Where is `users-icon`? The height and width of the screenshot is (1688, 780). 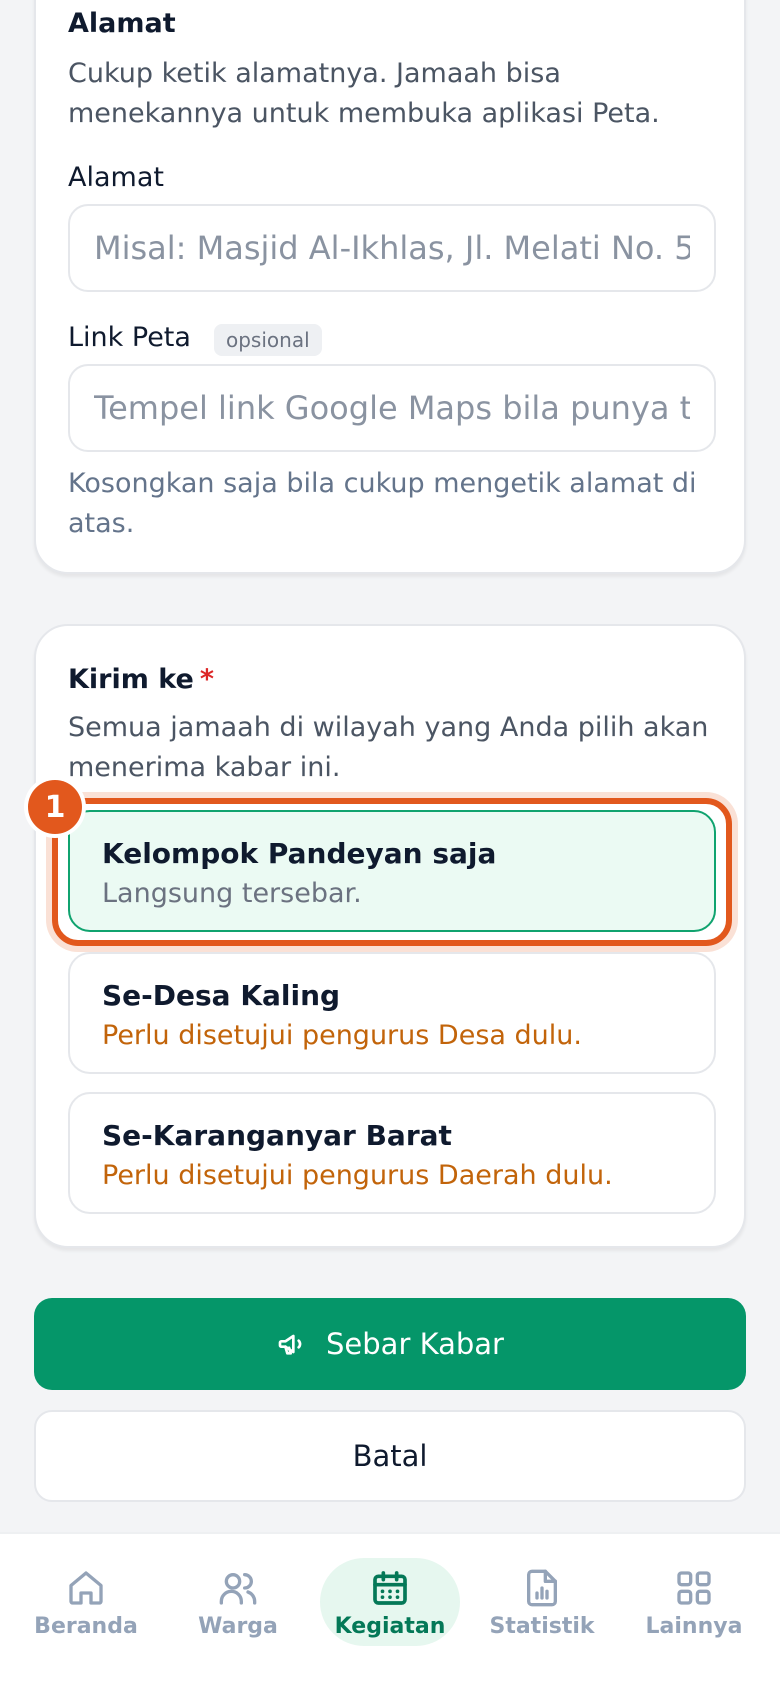
users-icon is located at coordinates (238, 1589).